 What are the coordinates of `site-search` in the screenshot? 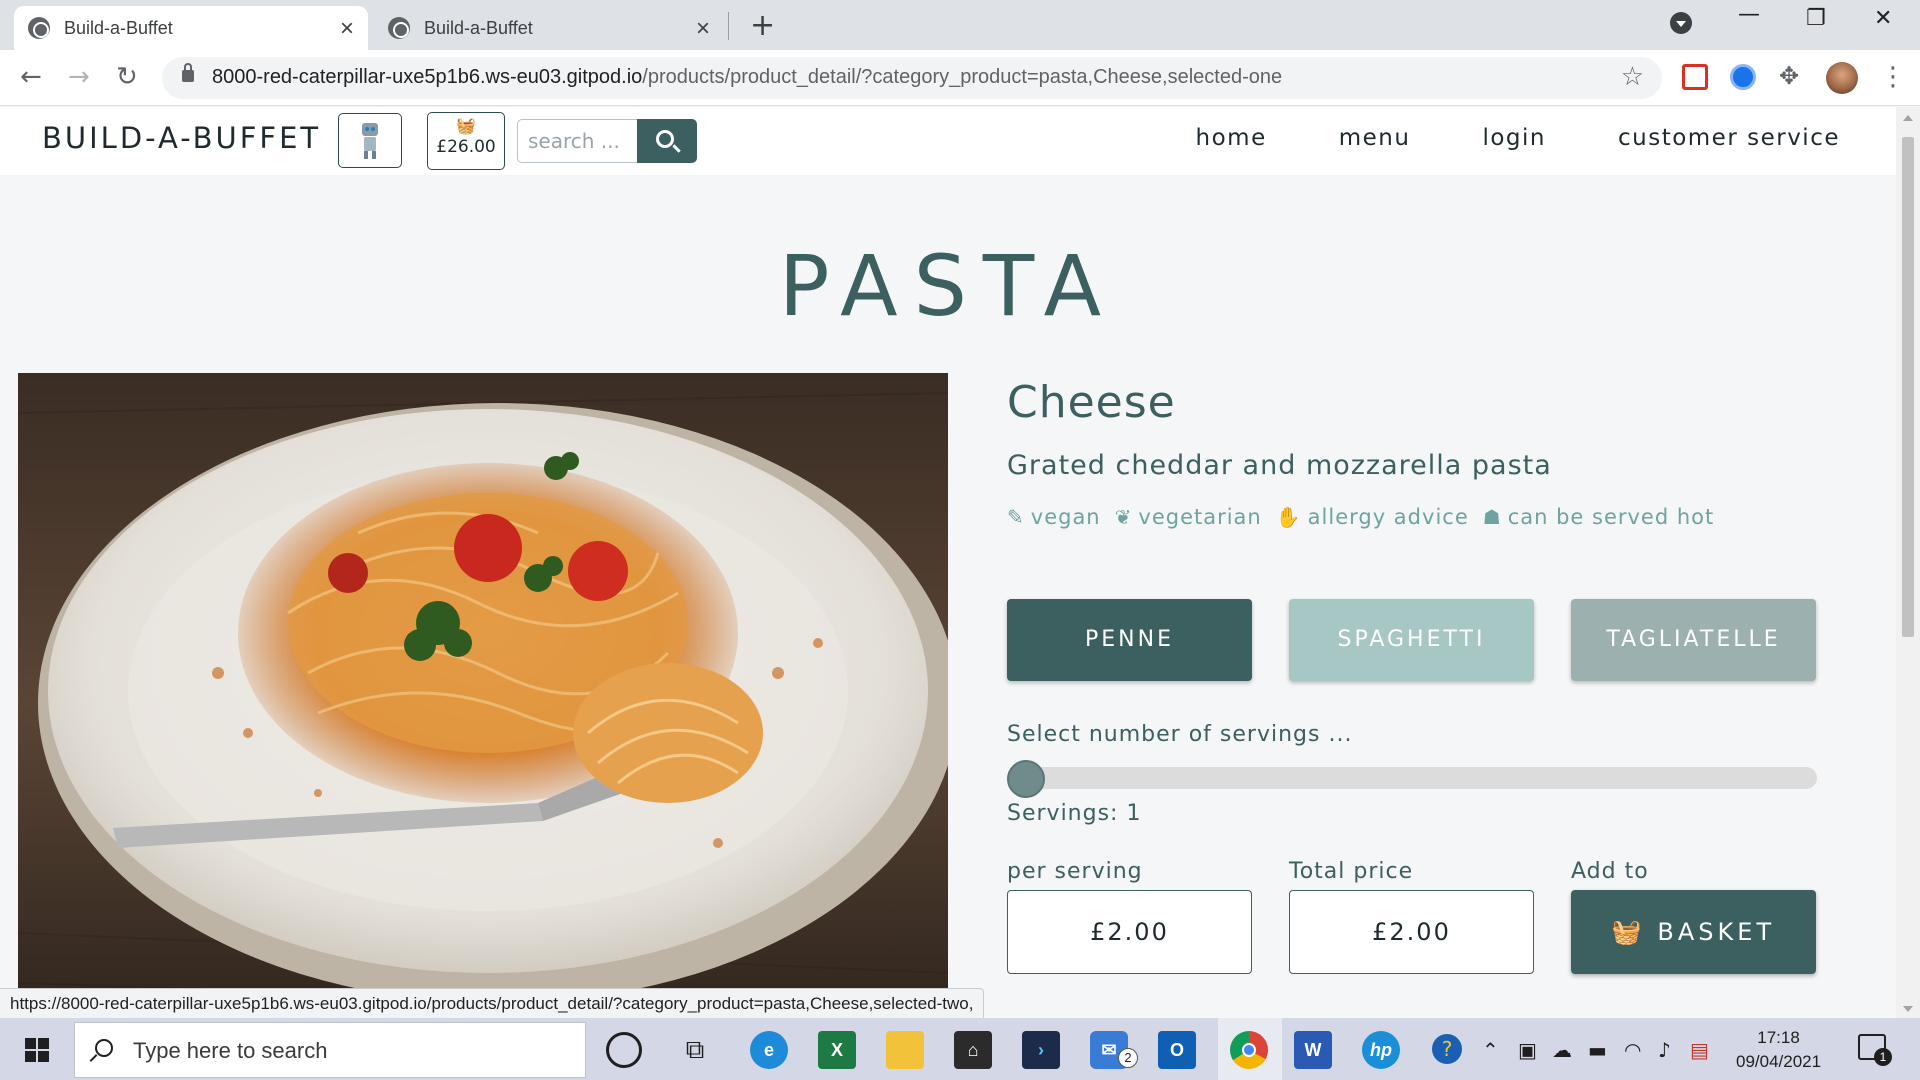 It's located at (607, 141).